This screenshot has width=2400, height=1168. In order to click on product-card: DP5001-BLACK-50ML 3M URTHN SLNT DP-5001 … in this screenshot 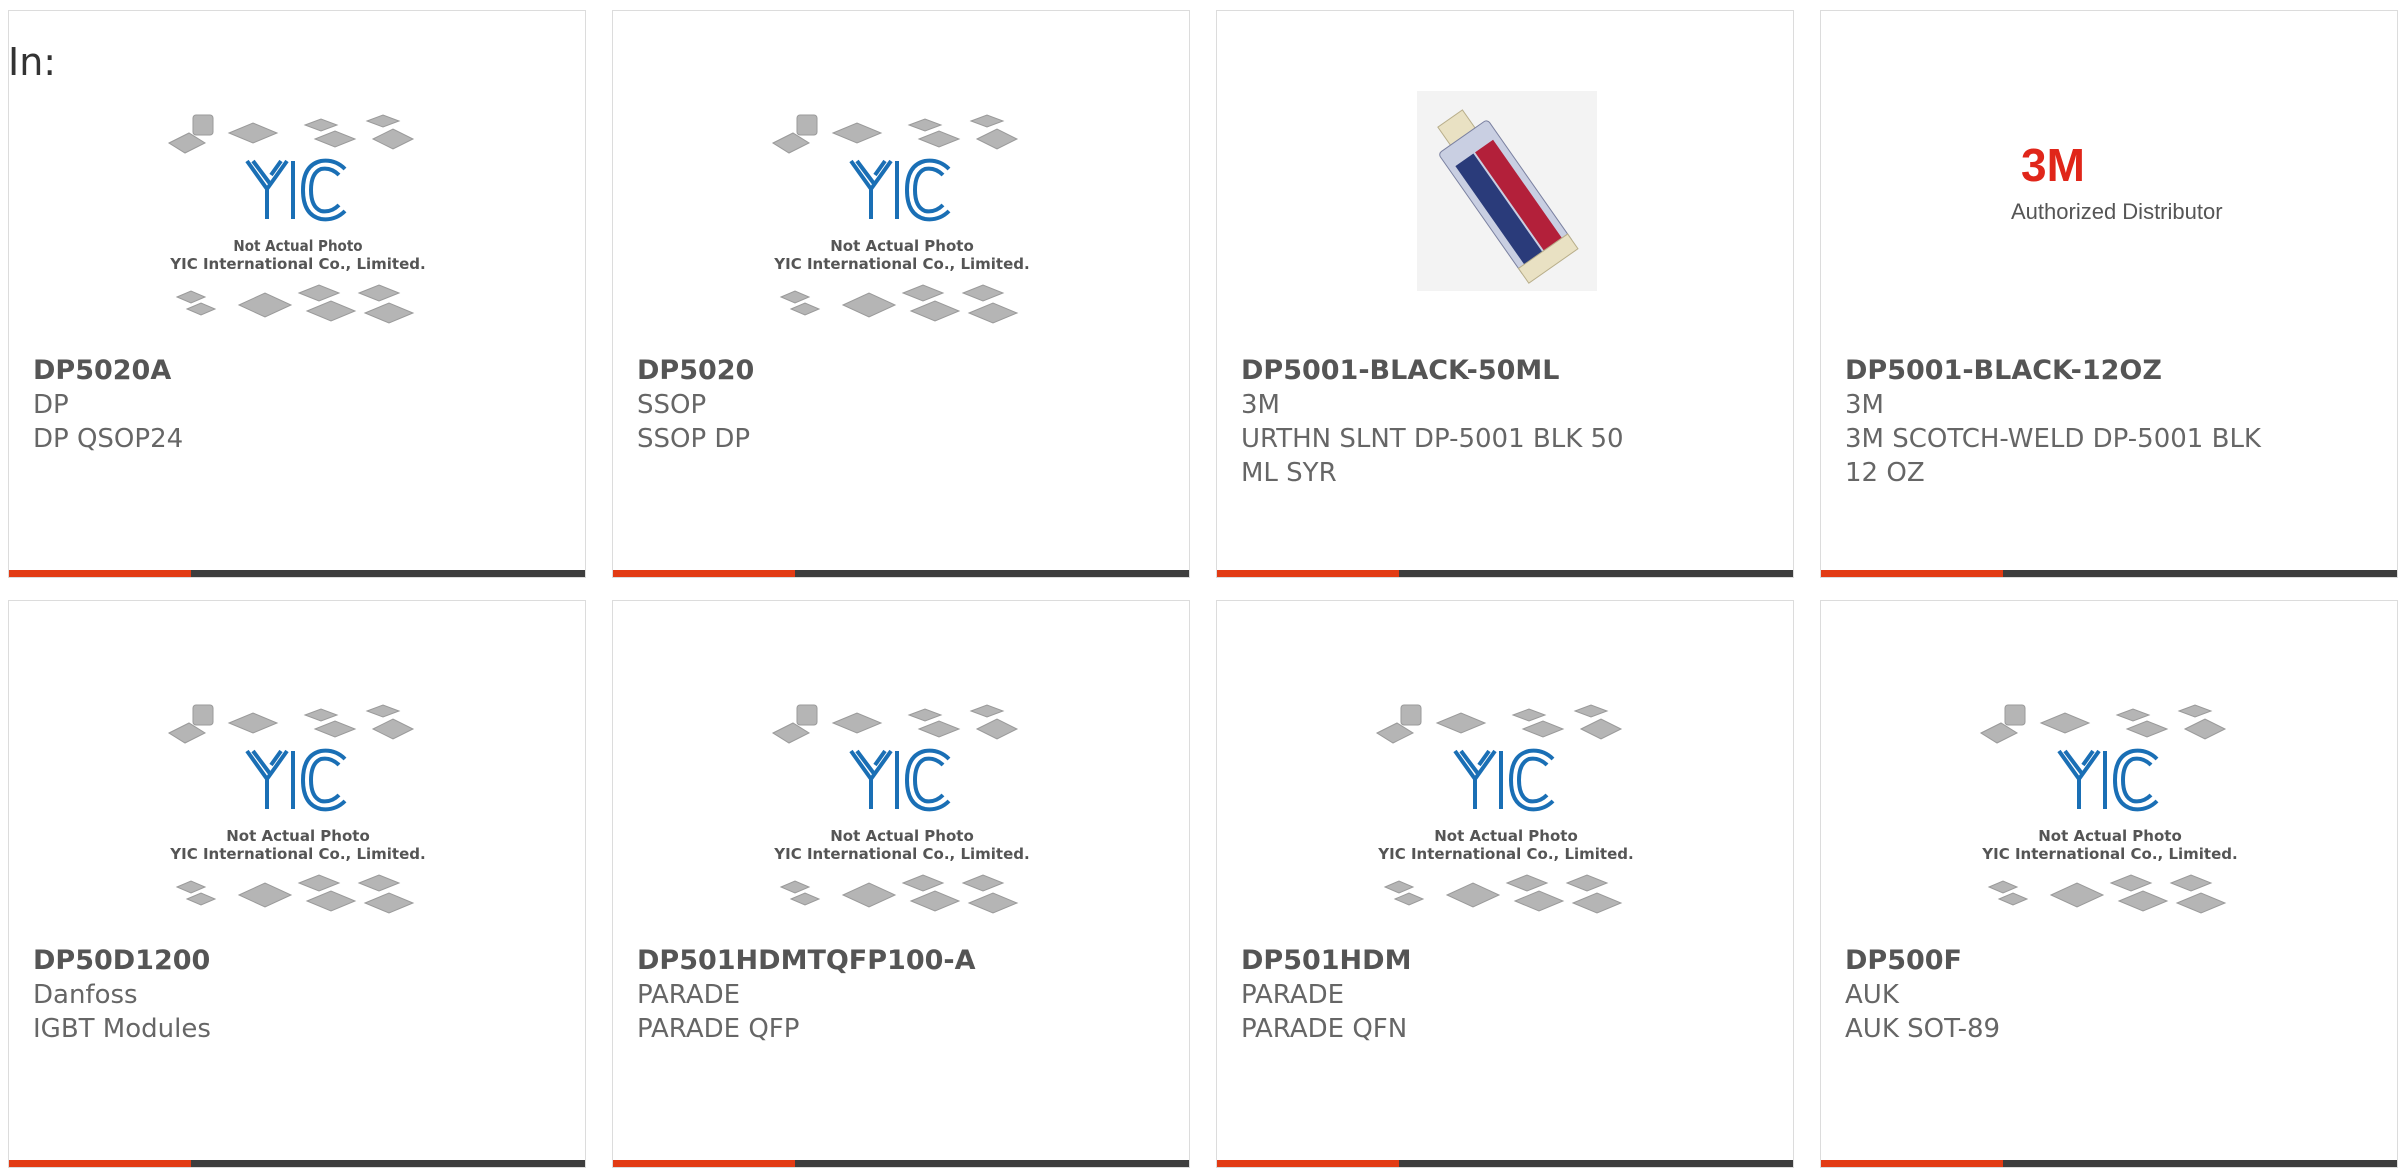, I will do `click(1505, 294)`.